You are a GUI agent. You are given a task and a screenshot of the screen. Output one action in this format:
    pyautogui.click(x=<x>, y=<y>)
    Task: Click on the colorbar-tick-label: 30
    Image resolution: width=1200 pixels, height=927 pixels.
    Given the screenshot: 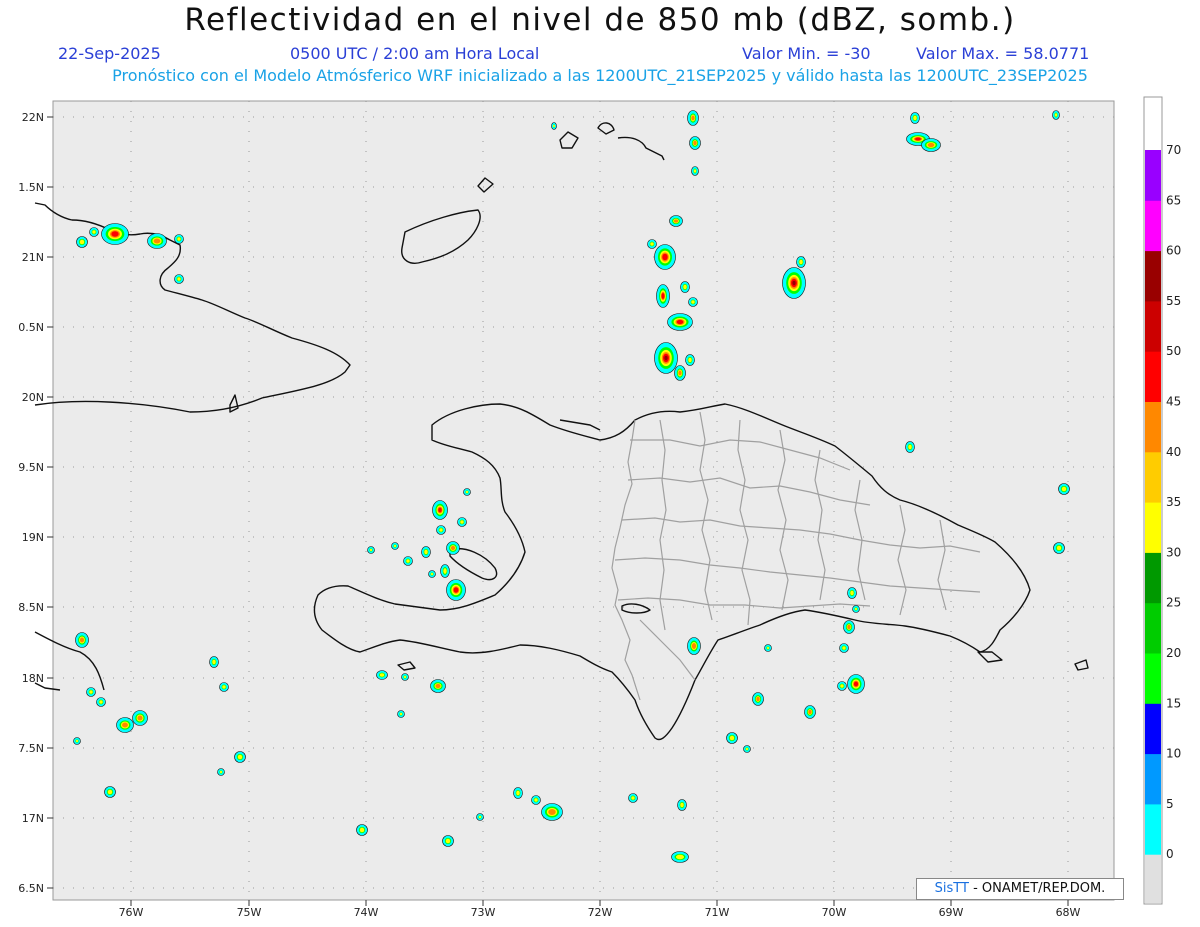 What is the action you would take?
    pyautogui.click(x=1173, y=552)
    